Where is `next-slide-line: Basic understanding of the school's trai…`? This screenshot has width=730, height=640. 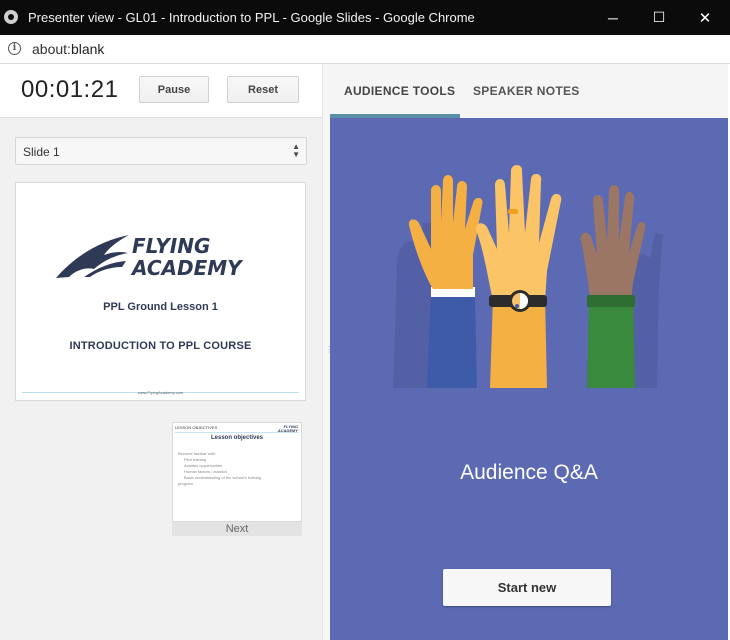 next-slide-line: Basic understanding of the school's trai… is located at coordinates (223, 477).